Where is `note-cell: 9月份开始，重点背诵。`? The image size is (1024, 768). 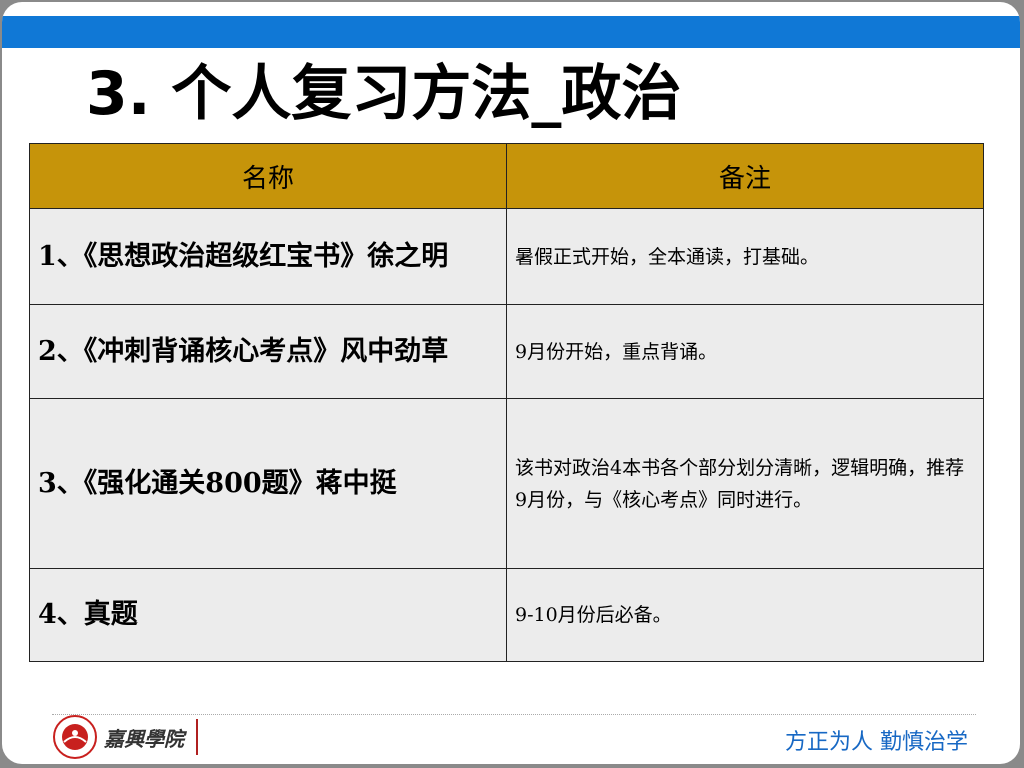
note-cell: 9月份开始，重点背诵。 is located at coordinates (745, 351).